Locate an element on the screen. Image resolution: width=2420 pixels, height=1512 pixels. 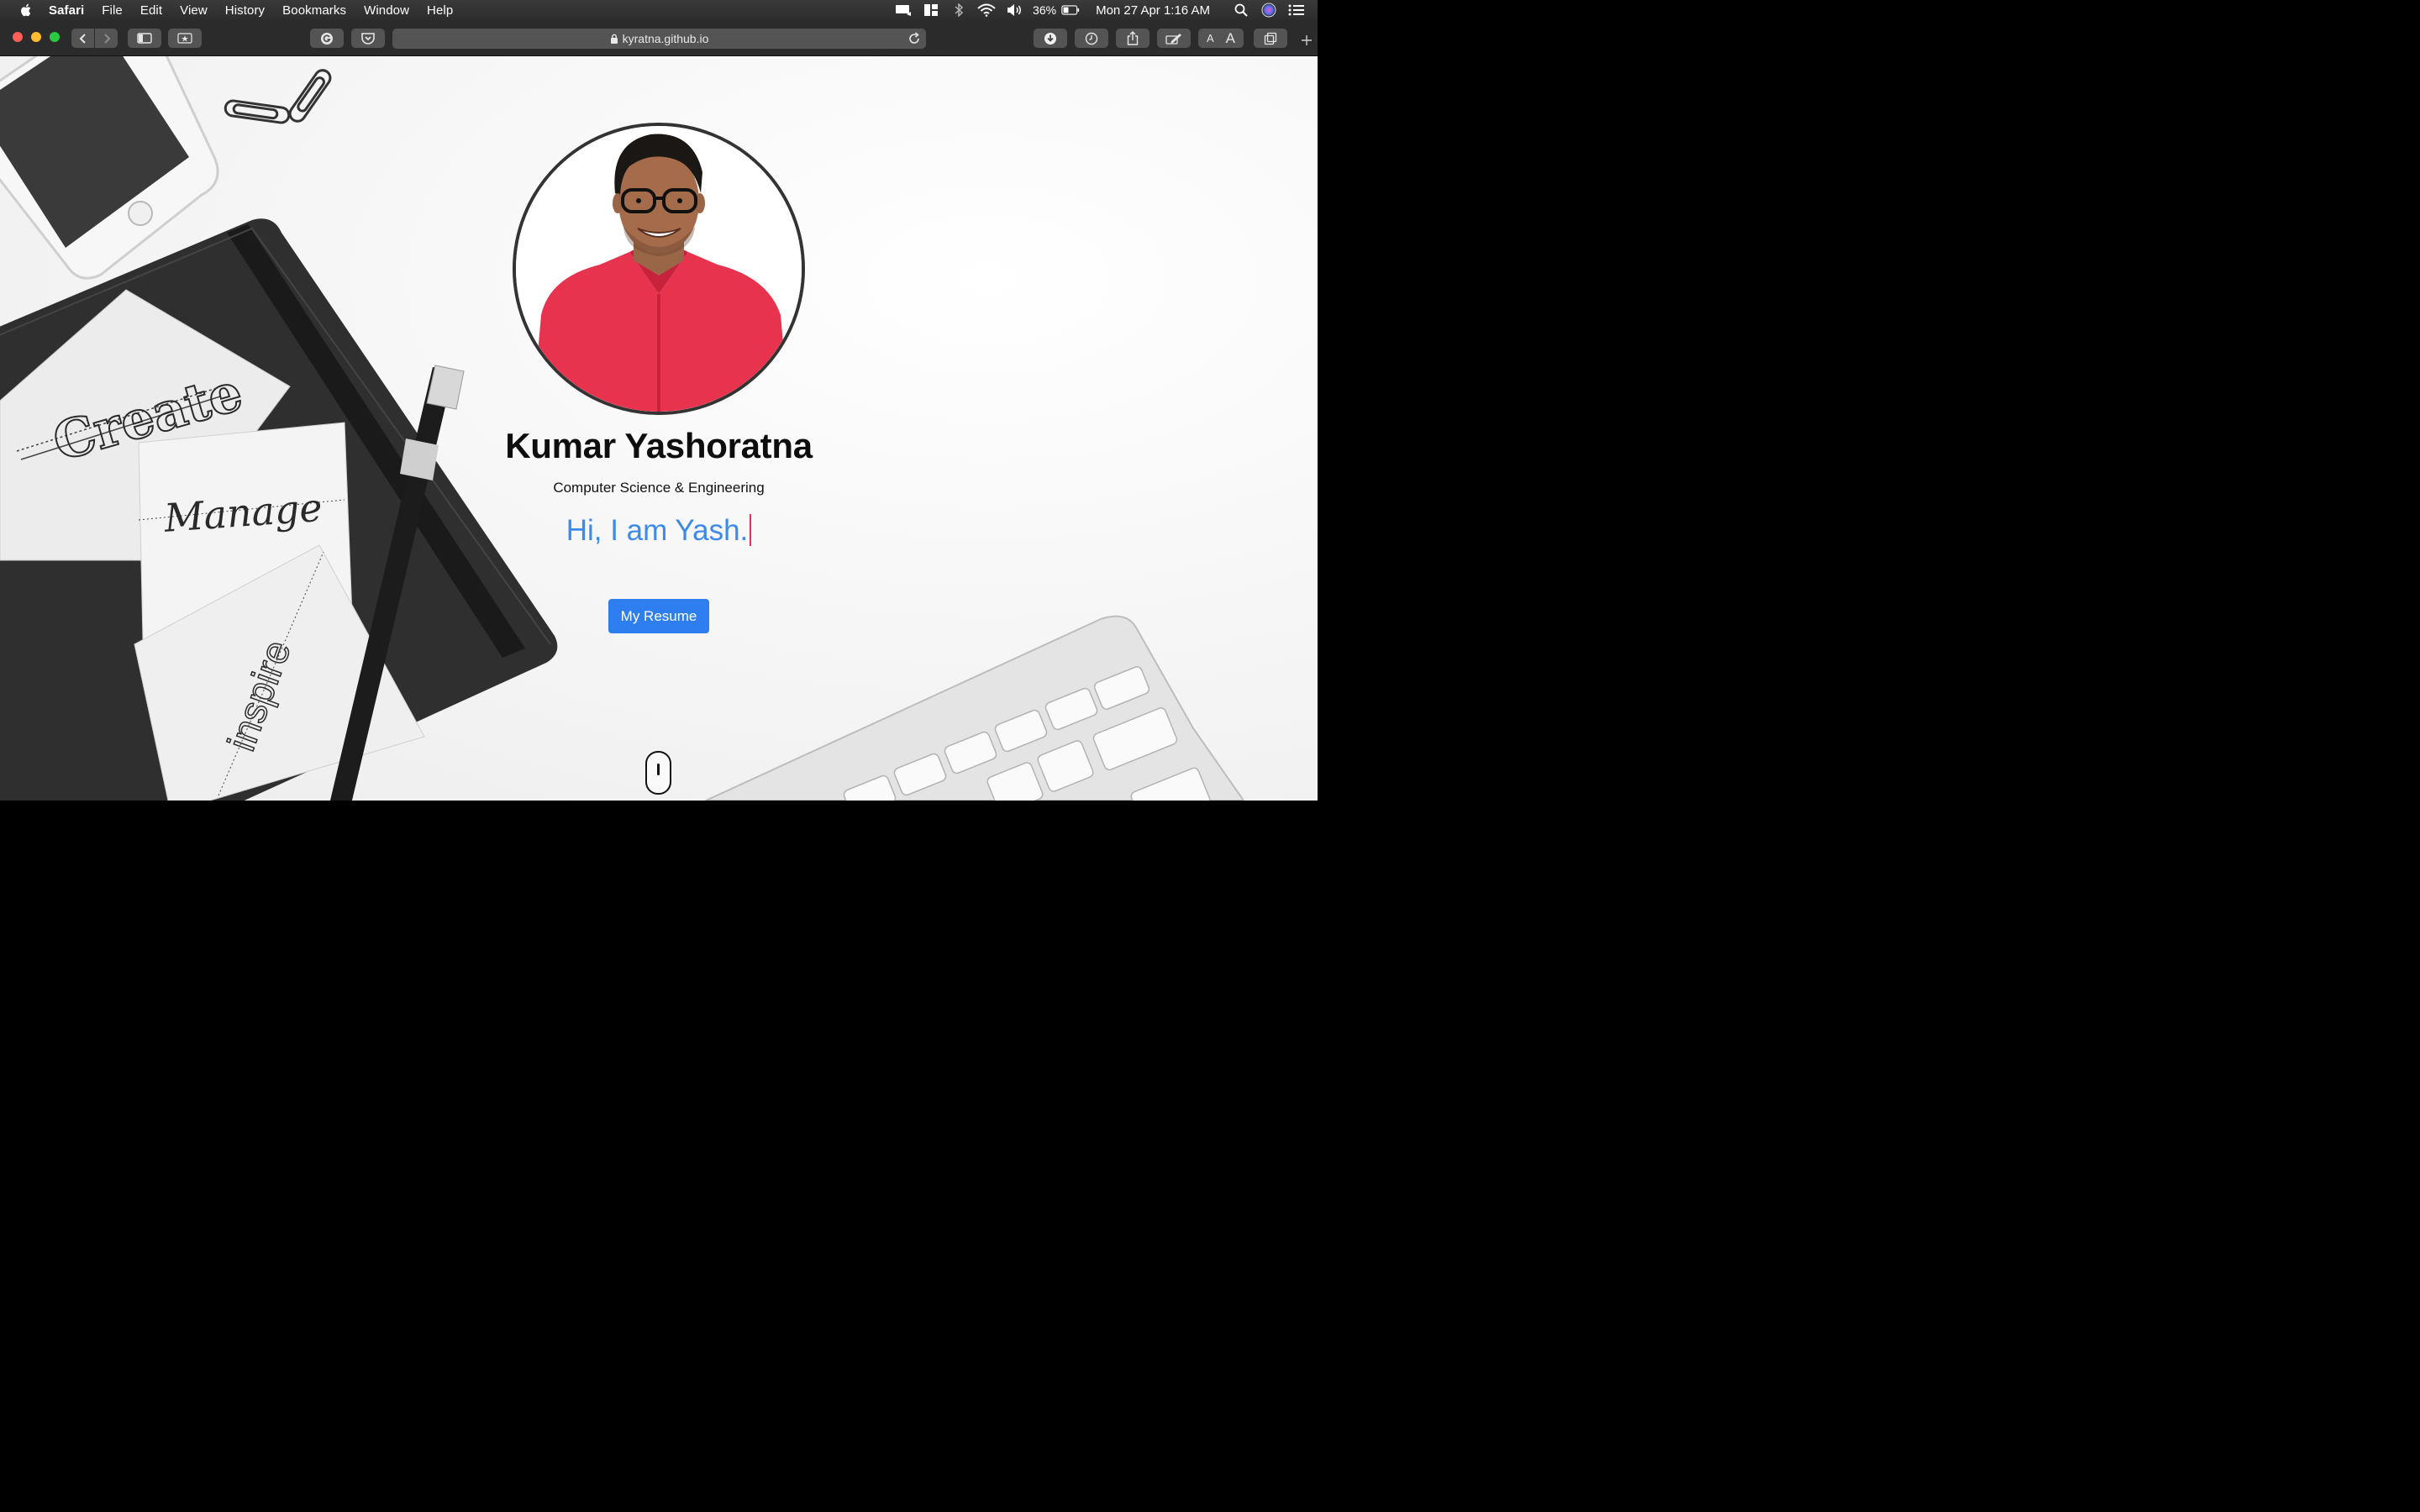
menu-window: Window is located at coordinates (386, 10).